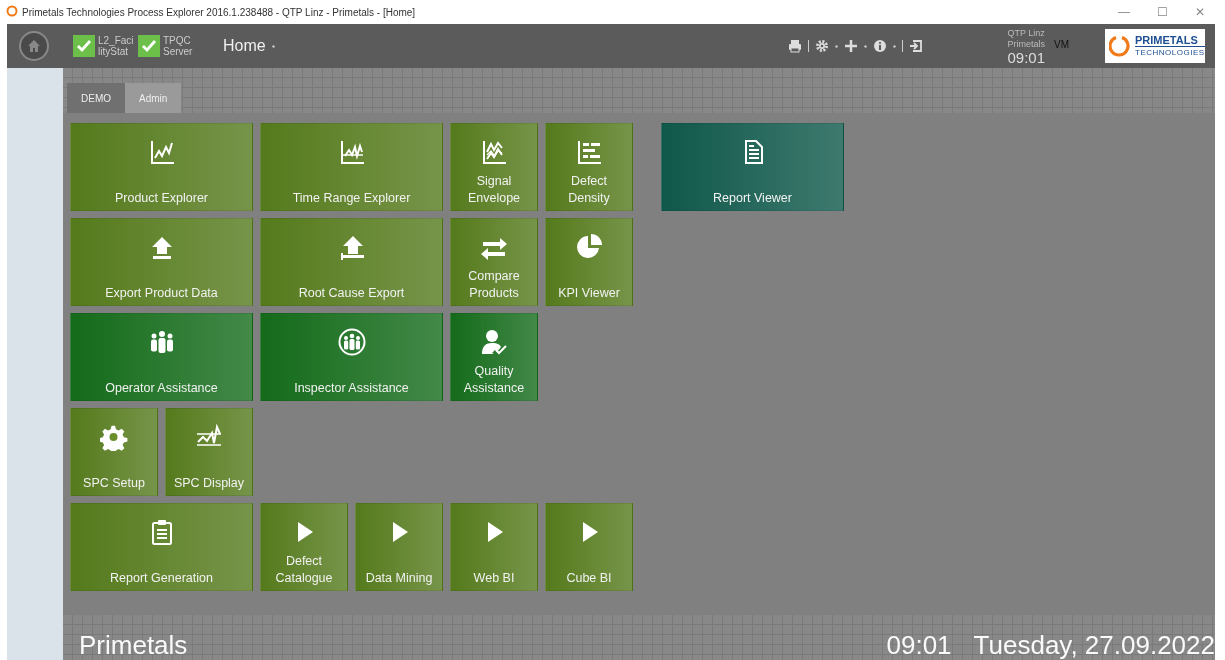 The image size is (1225, 660). I want to click on app-tile: Operator Assistance, so click(161, 357).